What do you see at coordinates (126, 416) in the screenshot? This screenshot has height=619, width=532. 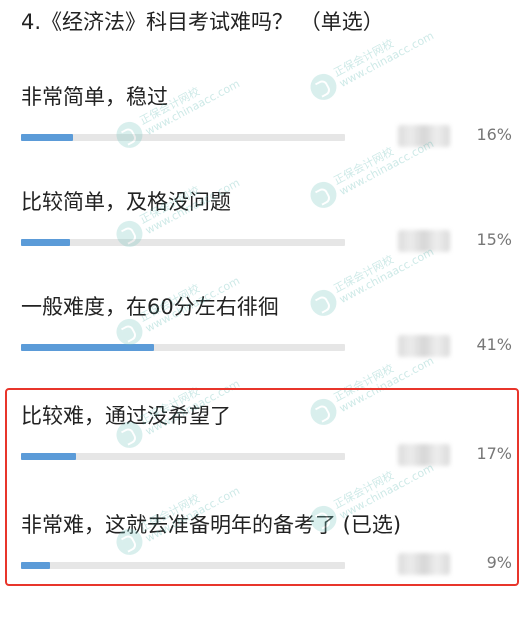 I see `option-label: 比较难，通过没希望了` at bounding box center [126, 416].